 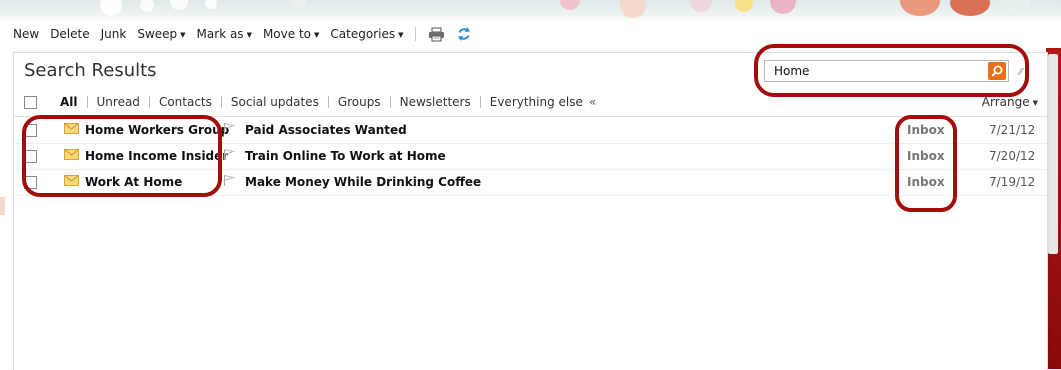 What do you see at coordinates (90, 70) in the screenshot?
I see `page-title: Search Results` at bounding box center [90, 70].